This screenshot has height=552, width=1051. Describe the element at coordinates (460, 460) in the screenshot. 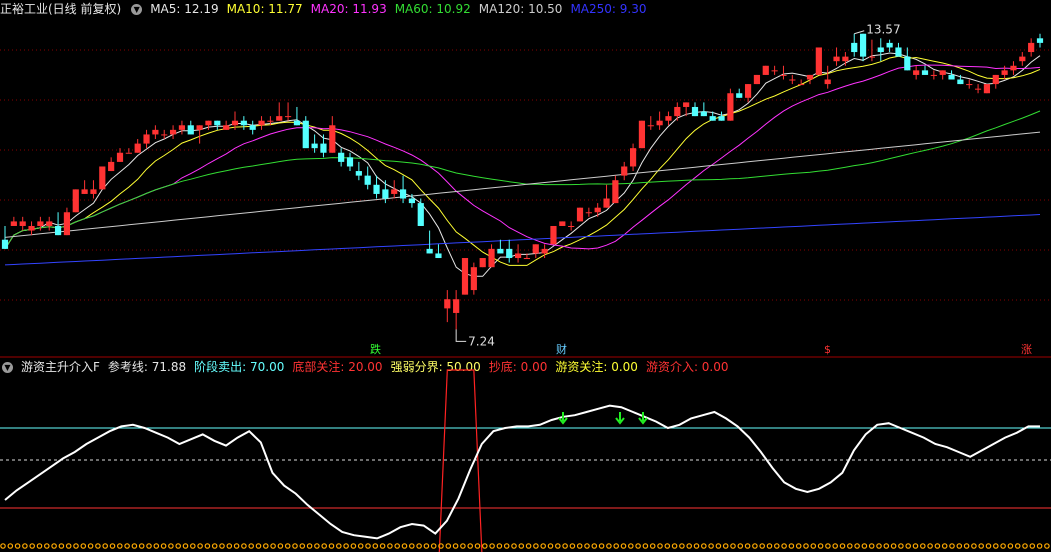

I see `osc-spike` at that location.